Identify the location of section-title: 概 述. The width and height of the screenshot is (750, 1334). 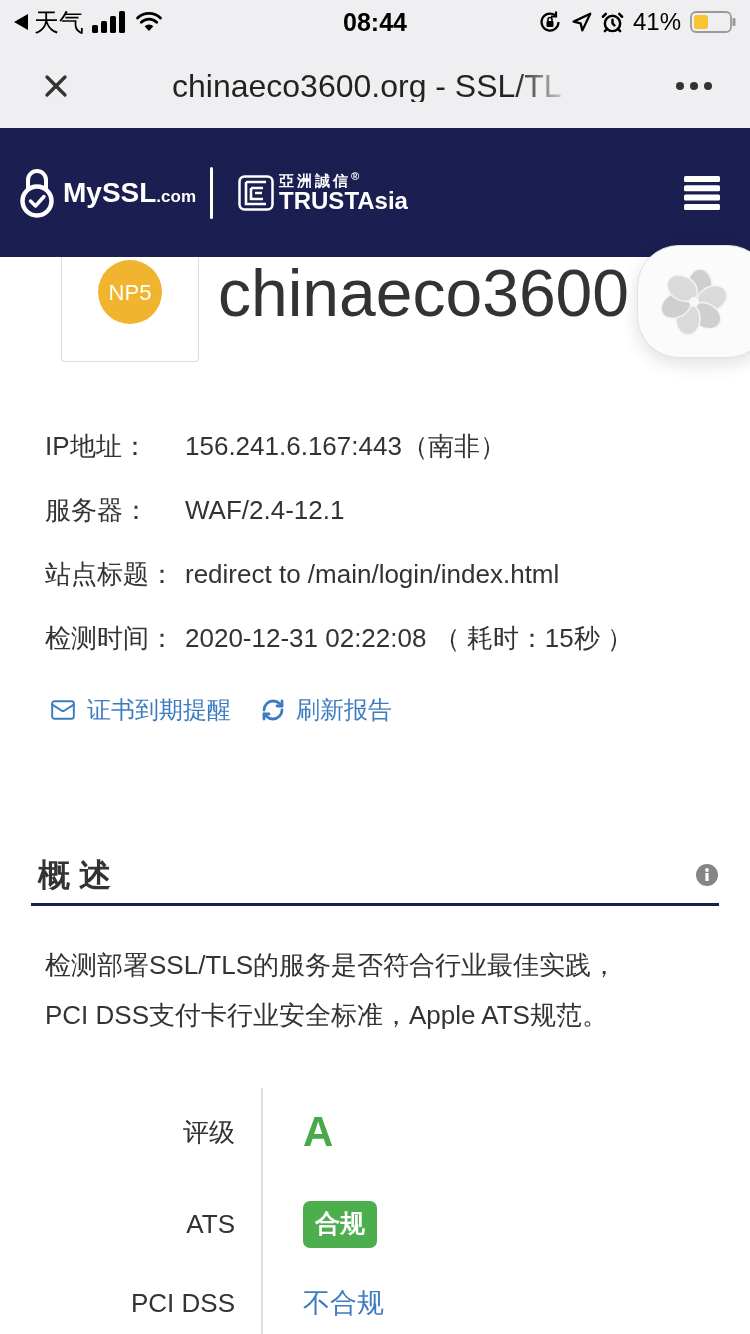
(73, 875).